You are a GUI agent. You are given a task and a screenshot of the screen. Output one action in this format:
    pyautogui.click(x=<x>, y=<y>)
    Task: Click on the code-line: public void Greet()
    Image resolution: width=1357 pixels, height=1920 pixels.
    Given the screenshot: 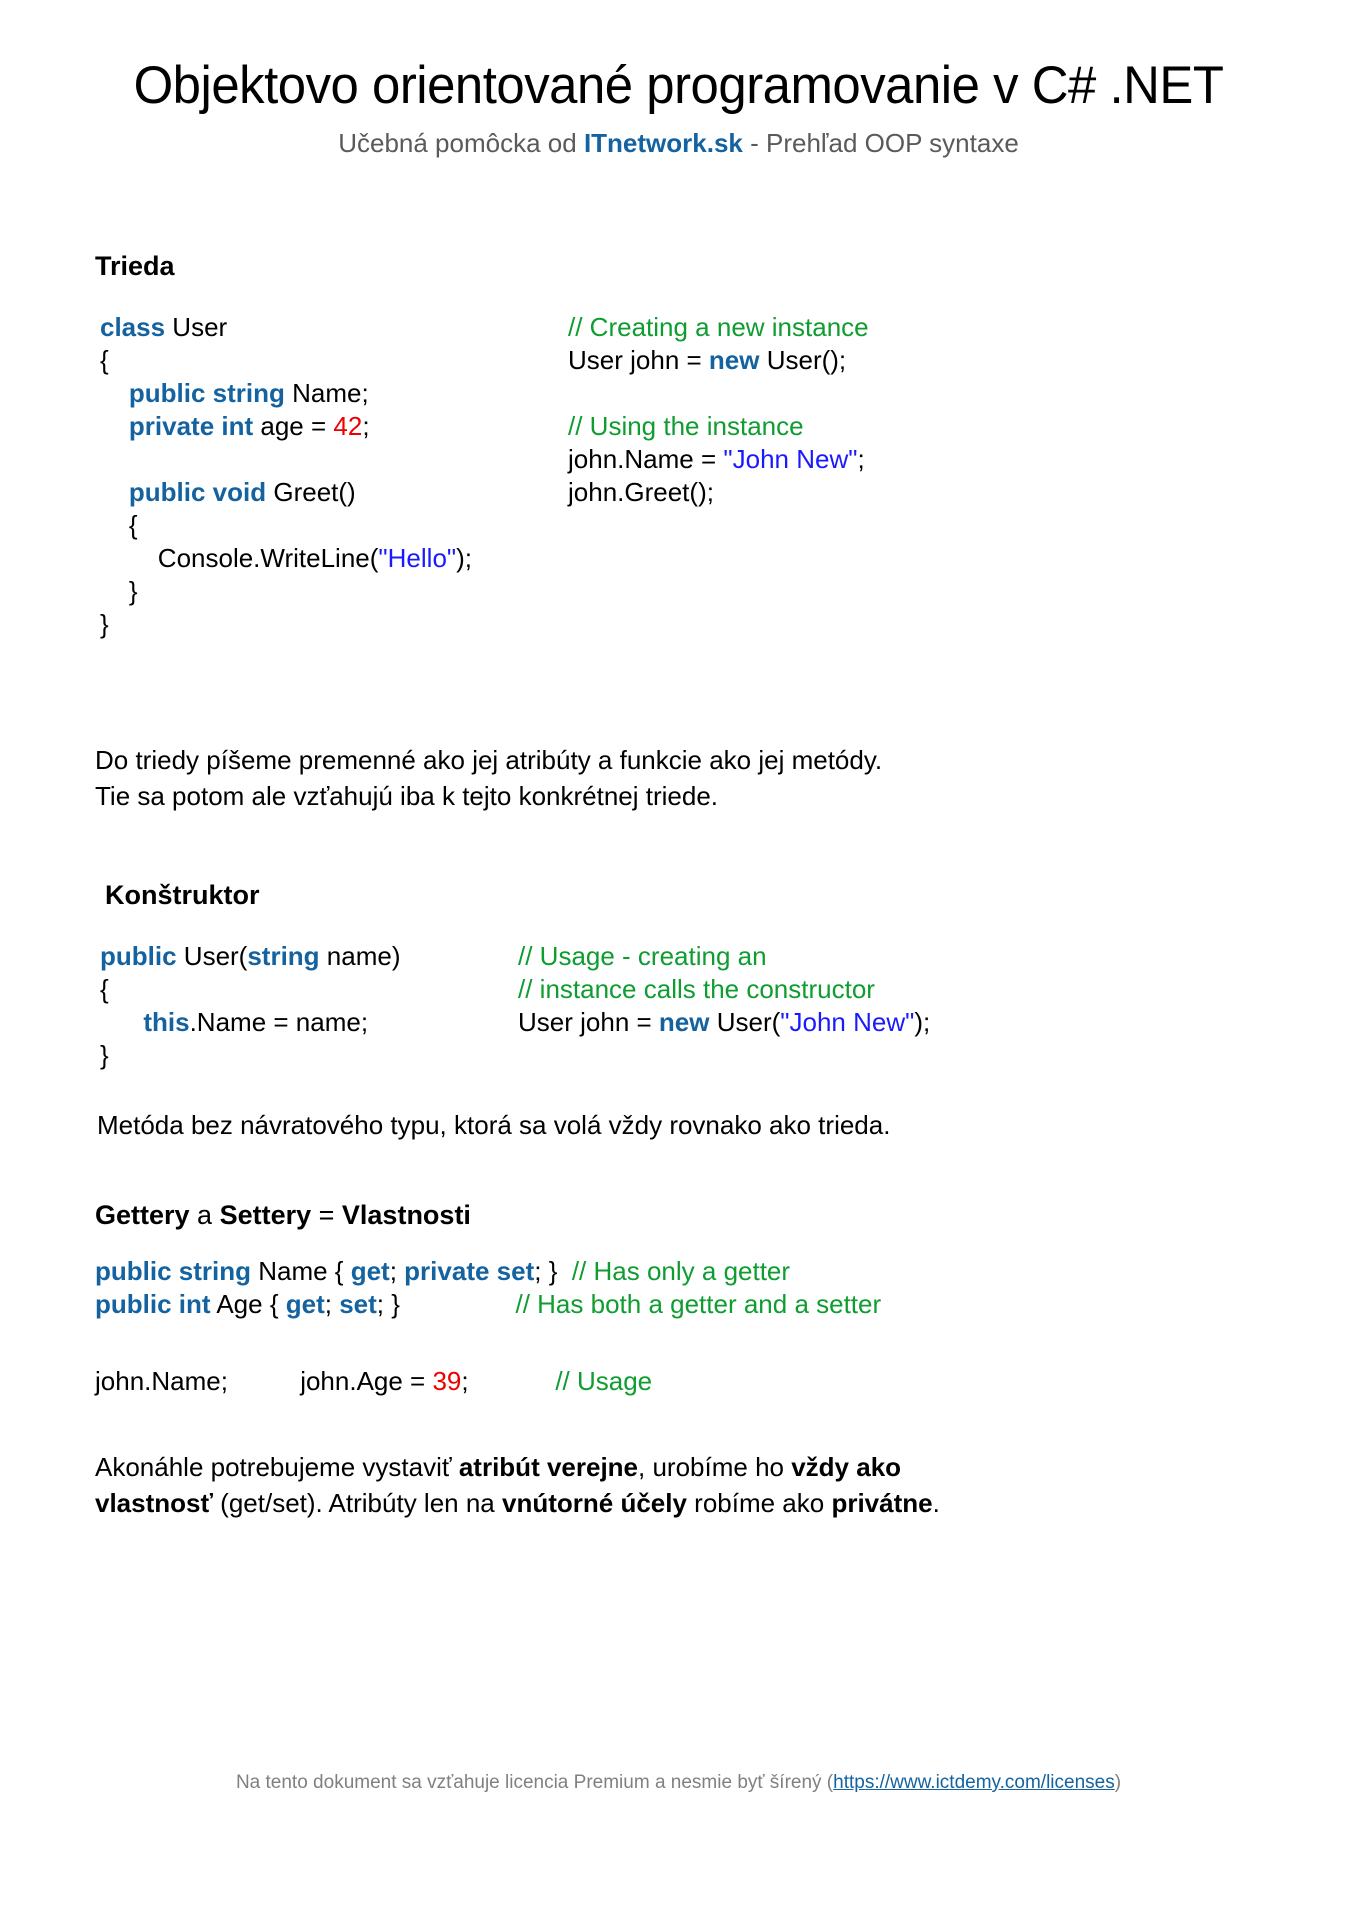 What is the action you would take?
    pyautogui.click(x=286, y=492)
    